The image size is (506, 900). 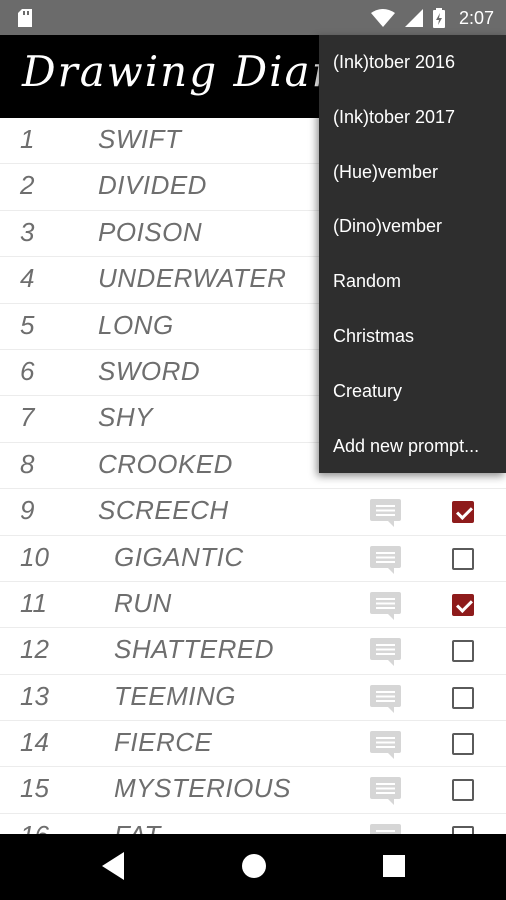 What do you see at coordinates (27, 510) in the screenshot?
I see `prompt-number: 9` at bounding box center [27, 510].